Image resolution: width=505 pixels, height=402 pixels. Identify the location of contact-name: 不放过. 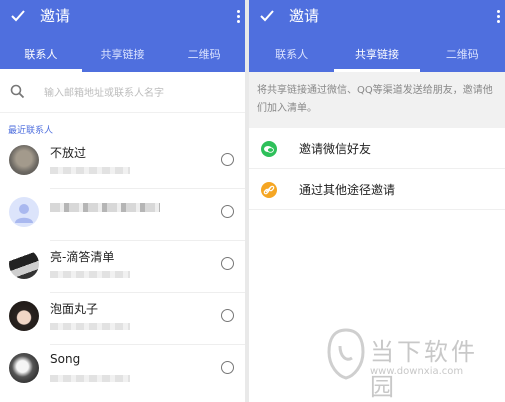
(68, 153).